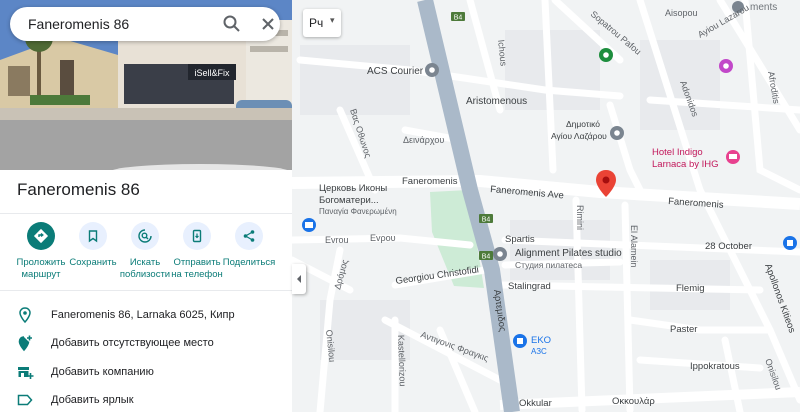 The width and height of the screenshot is (800, 412). I want to click on street-evrou: Evrou, so click(337, 240).